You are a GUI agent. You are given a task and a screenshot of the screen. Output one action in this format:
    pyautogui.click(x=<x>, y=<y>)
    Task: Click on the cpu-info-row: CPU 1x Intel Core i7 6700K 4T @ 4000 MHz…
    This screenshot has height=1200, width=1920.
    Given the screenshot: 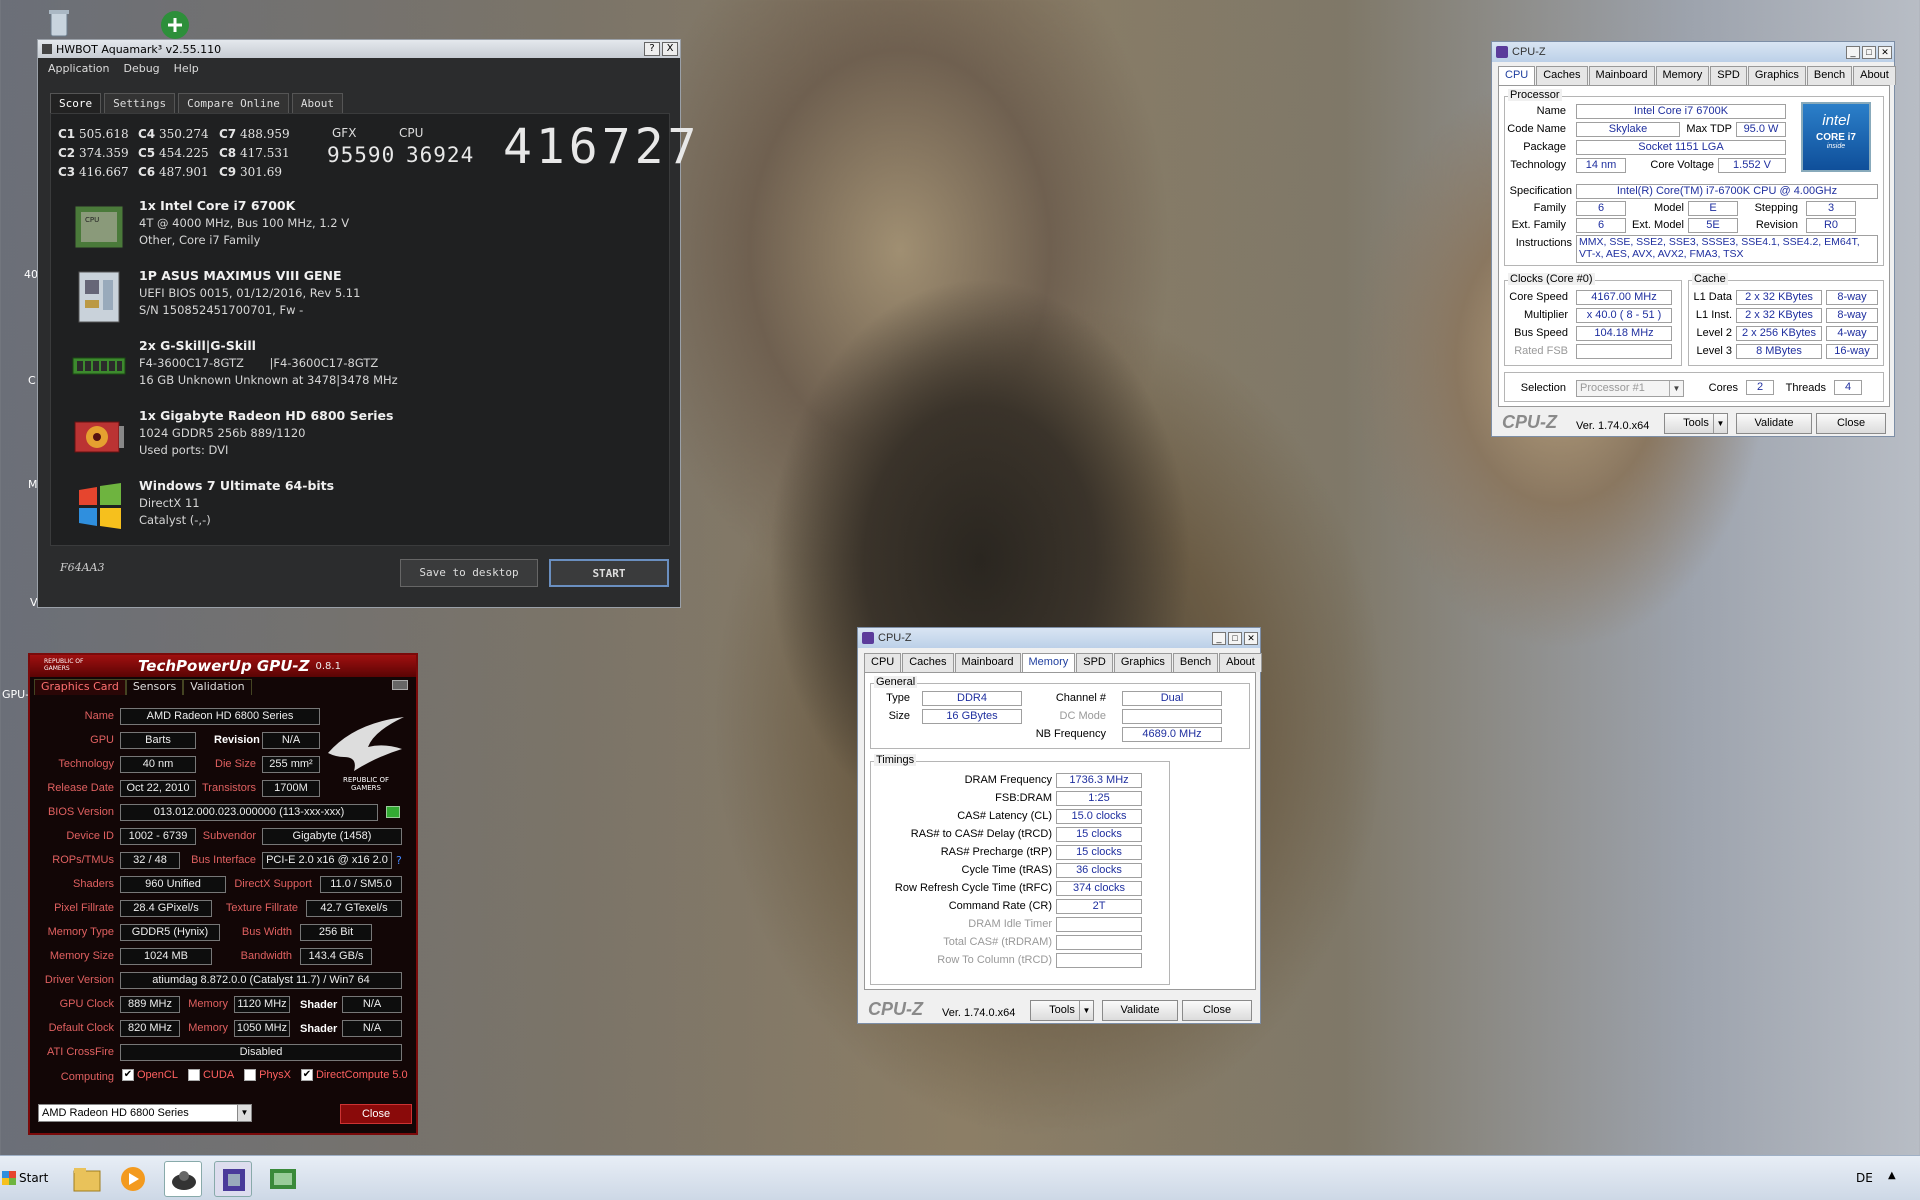 What is the action you would take?
    pyautogui.click(x=210, y=226)
    